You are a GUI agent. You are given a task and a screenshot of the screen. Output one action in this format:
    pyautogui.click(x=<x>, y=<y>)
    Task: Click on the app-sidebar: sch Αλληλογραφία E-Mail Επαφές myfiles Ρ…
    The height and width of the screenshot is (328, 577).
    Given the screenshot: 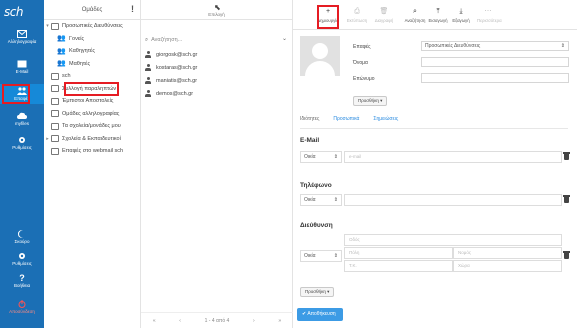 What is the action you would take?
    pyautogui.click(x=22, y=164)
    